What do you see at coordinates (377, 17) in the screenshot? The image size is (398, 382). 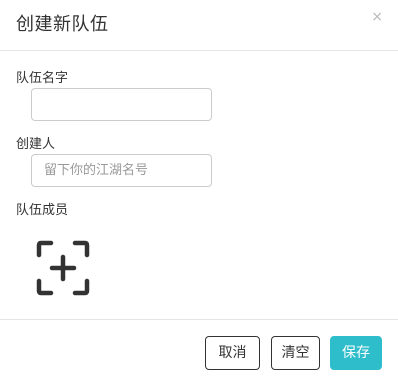 I see `close-icon: ×` at bounding box center [377, 17].